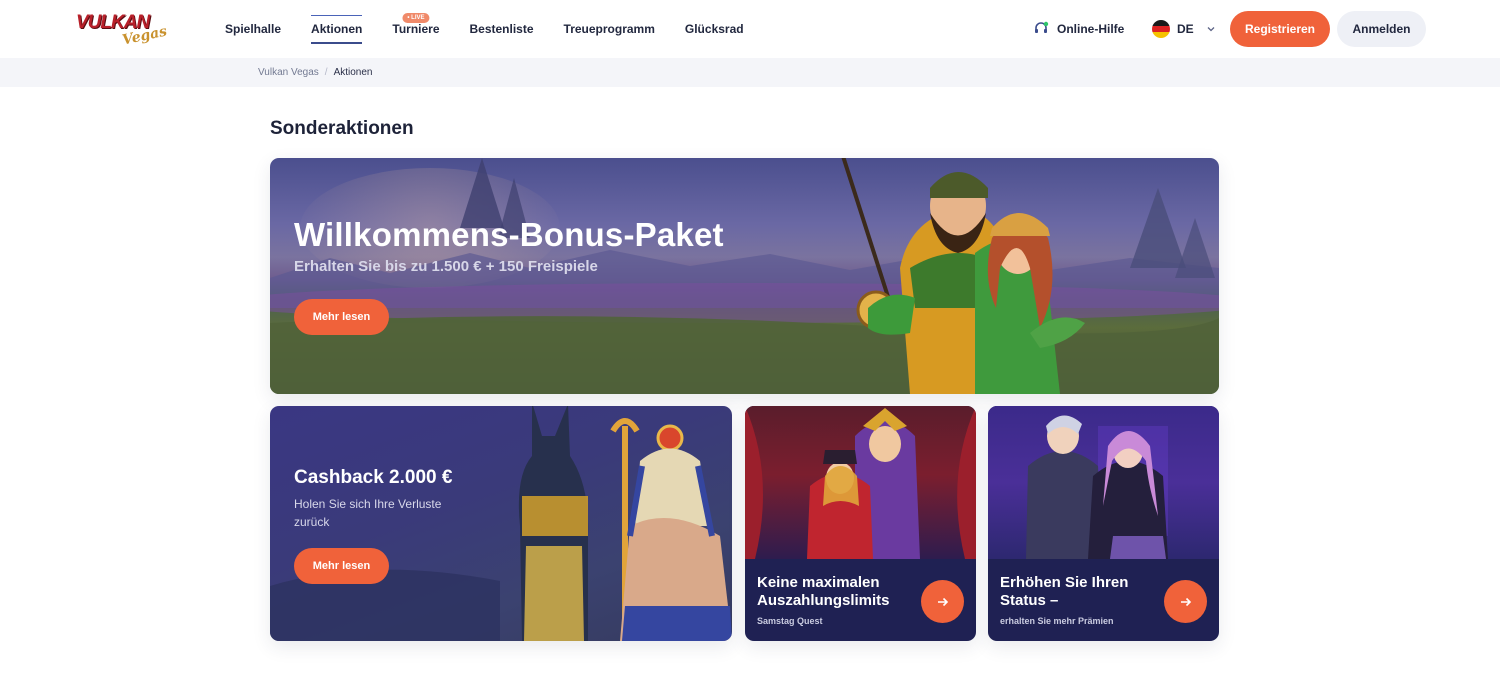 Image resolution: width=1500 pixels, height=700 pixels. Describe the element at coordinates (416, 18) in the screenshot. I see `live-badge: • LIVE` at that location.